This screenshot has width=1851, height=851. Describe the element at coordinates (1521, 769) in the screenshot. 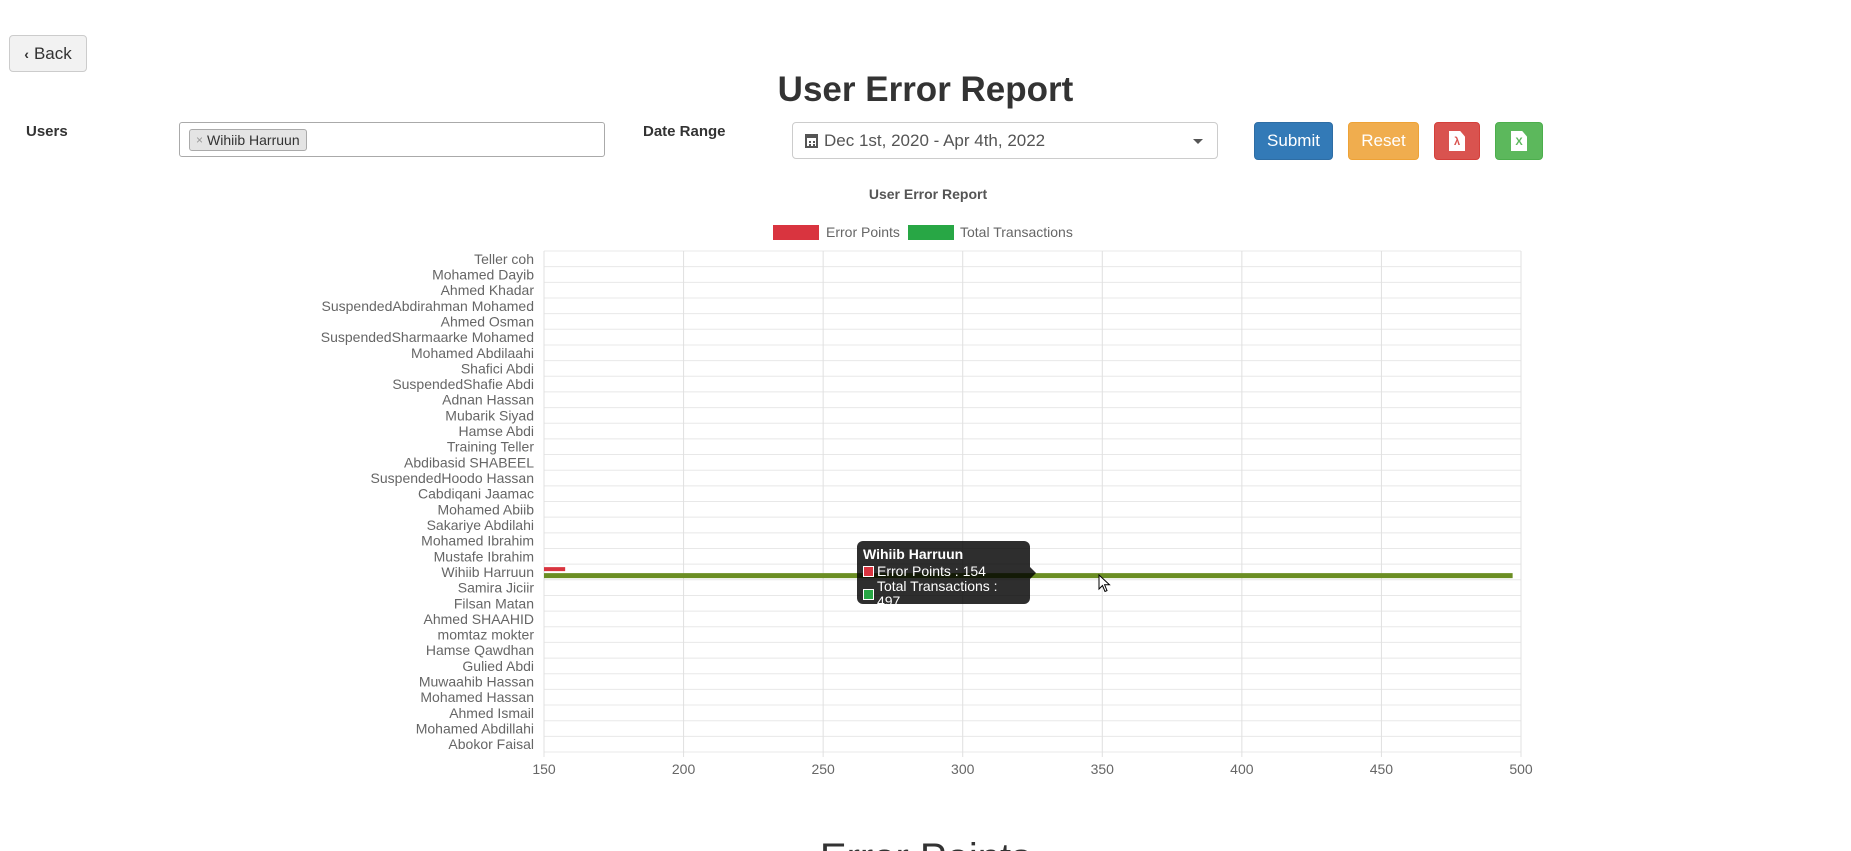

I see `x-tick-label: 500` at that location.